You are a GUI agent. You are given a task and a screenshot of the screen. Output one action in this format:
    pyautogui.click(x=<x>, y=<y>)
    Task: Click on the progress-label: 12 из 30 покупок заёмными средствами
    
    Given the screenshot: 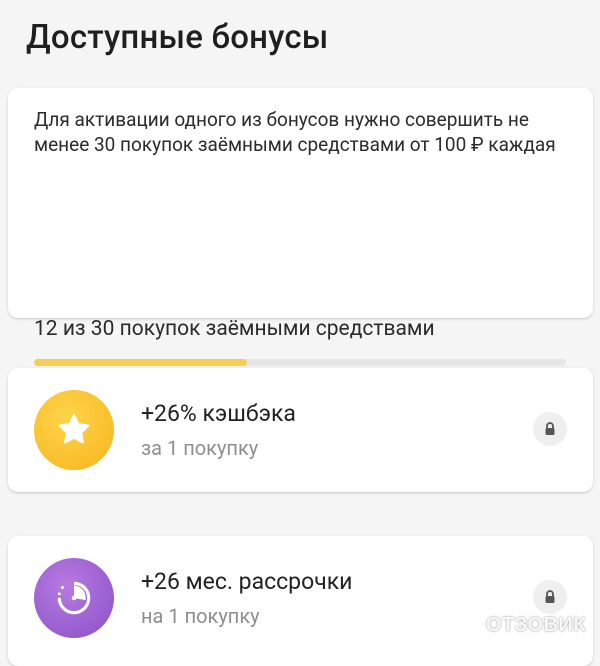 What is the action you would take?
    pyautogui.click(x=234, y=329)
    